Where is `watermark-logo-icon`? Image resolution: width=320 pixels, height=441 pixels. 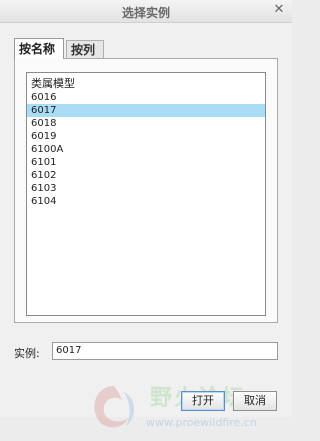 watermark-logo-icon is located at coordinates (114, 407).